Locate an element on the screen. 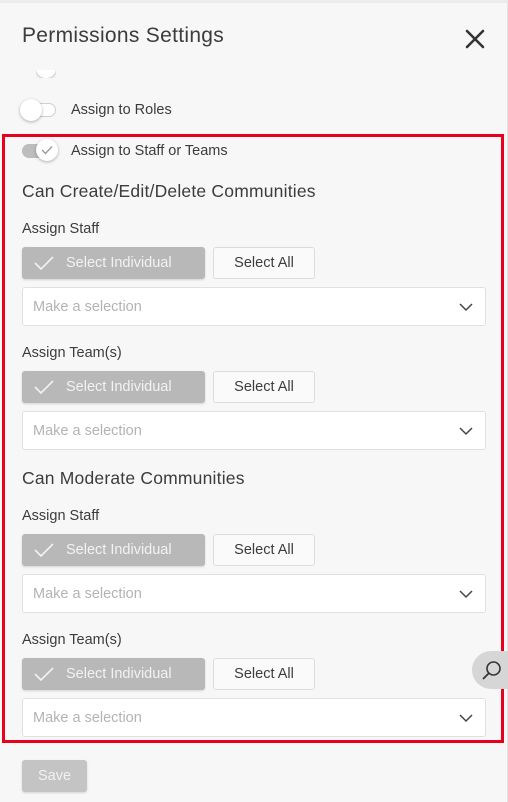  close-icon is located at coordinates (475, 39).